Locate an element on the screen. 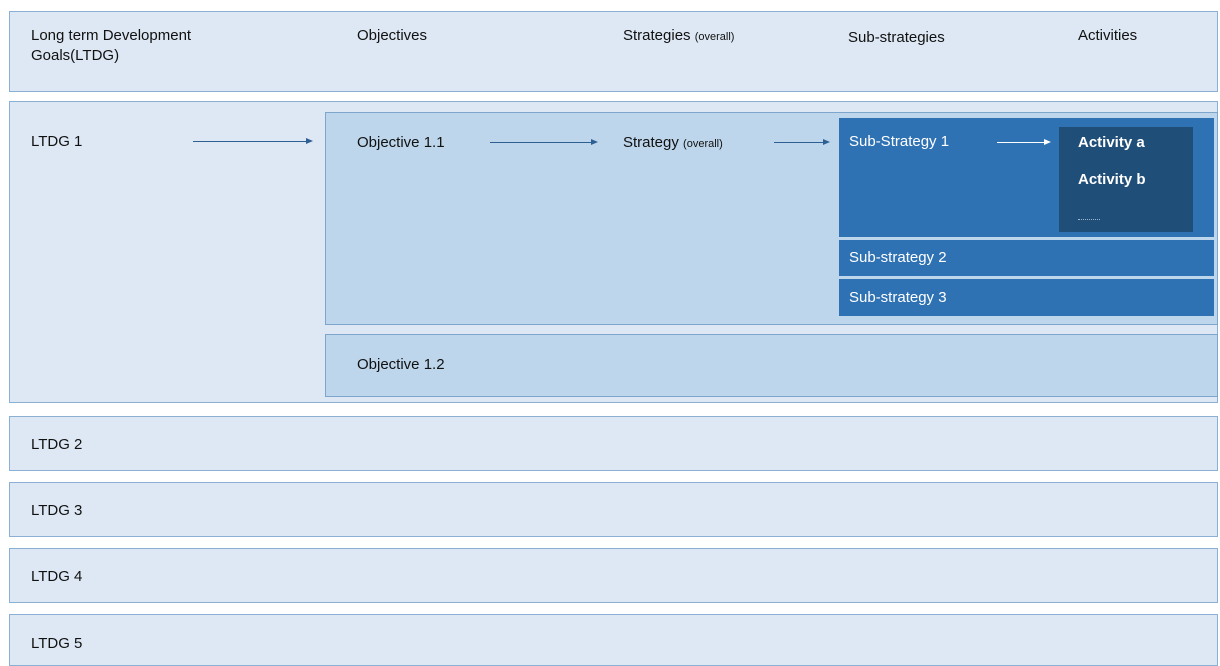  strategy-label: Strategy (overall) is located at coordinates (673, 143).